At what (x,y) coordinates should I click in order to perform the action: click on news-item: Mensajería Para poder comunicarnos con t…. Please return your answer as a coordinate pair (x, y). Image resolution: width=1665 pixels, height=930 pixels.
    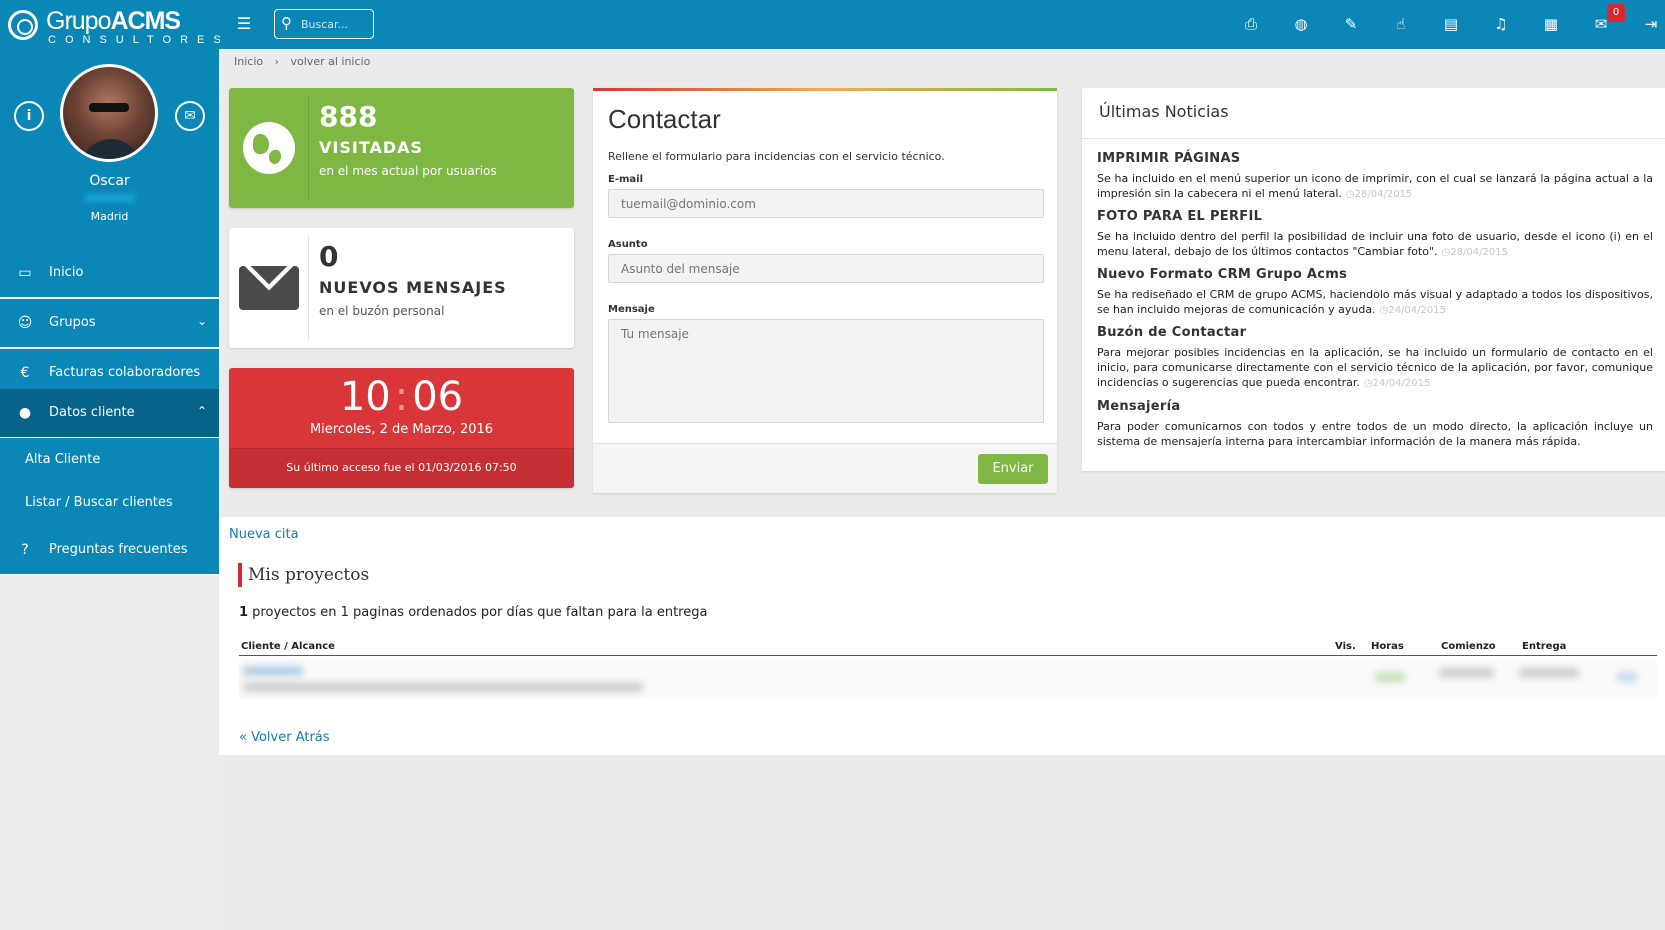
    Looking at the image, I should click on (1375, 424).